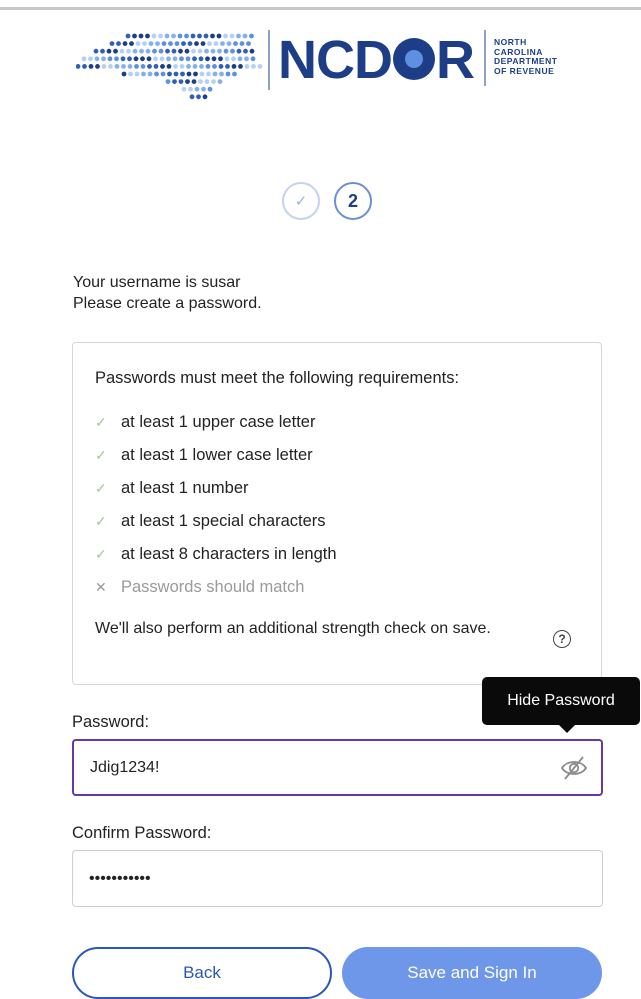 This screenshot has height=999, width=641. Describe the element at coordinates (574, 768) in the screenshot. I see `eye-slash-icon` at that location.